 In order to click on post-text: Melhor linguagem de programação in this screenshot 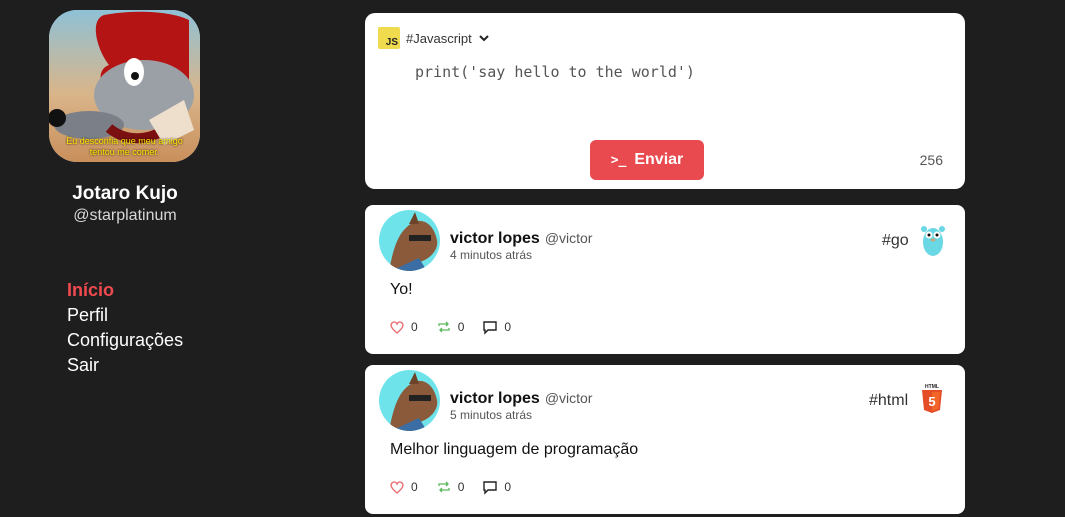, I will do `click(514, 449)`.